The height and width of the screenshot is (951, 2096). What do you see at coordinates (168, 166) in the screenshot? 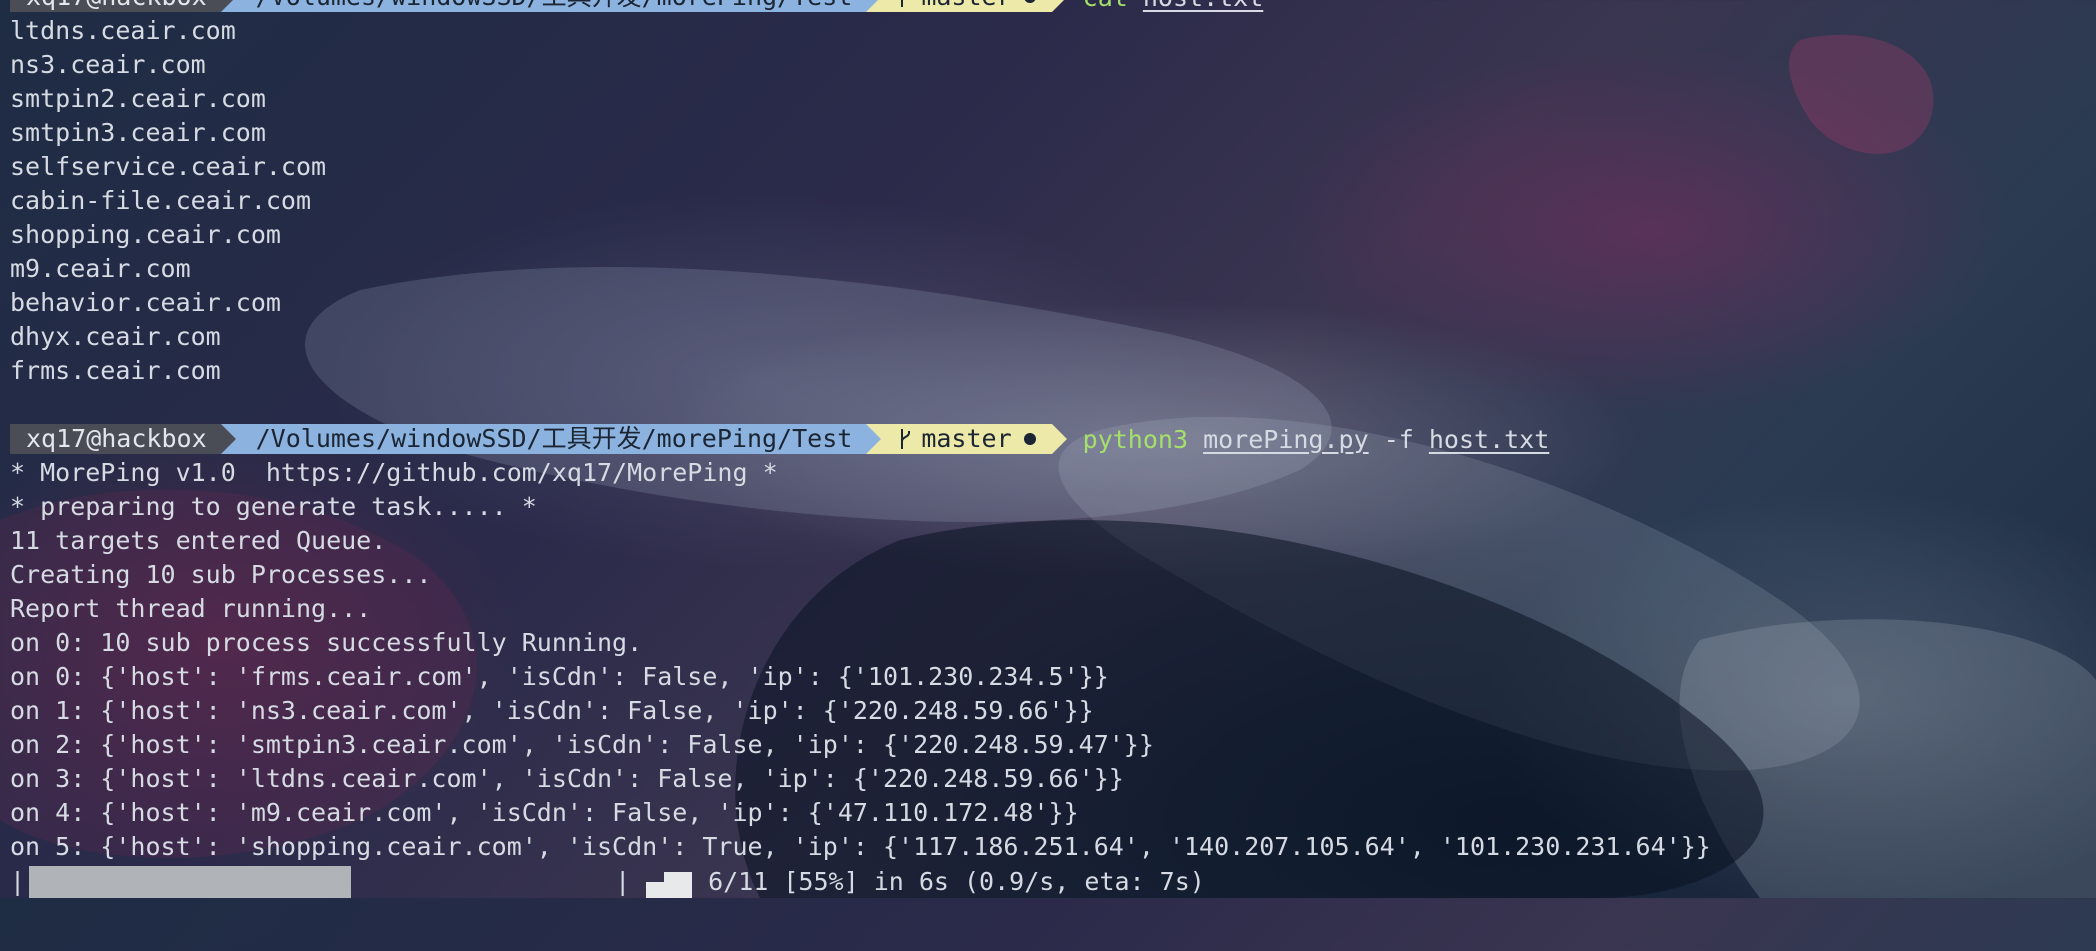
I see `output-line: selfservice.ceair.com` at bounding box center [168, 166].